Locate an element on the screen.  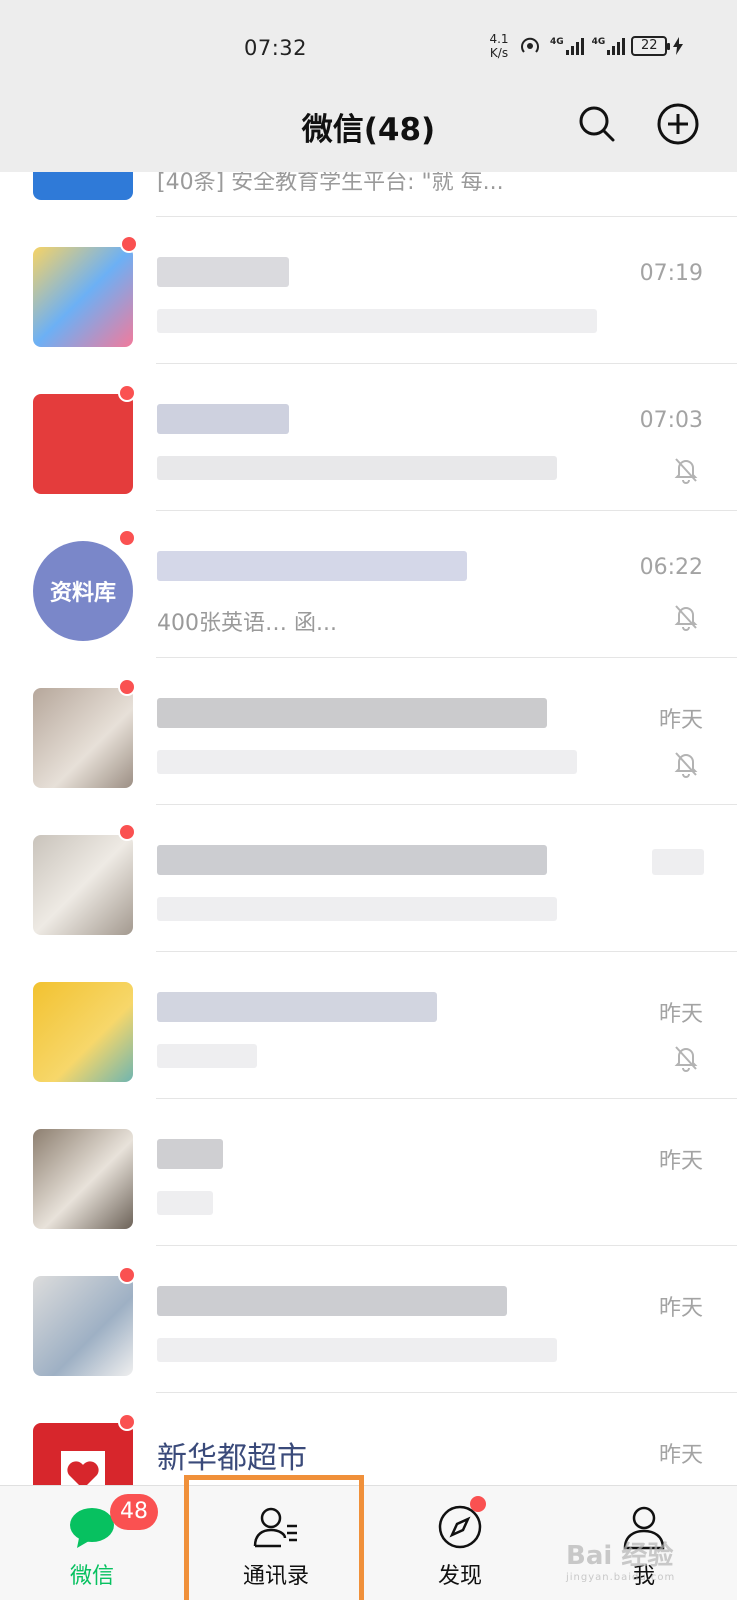
tab-label: 微信 is located at coordinates (91, 1576).